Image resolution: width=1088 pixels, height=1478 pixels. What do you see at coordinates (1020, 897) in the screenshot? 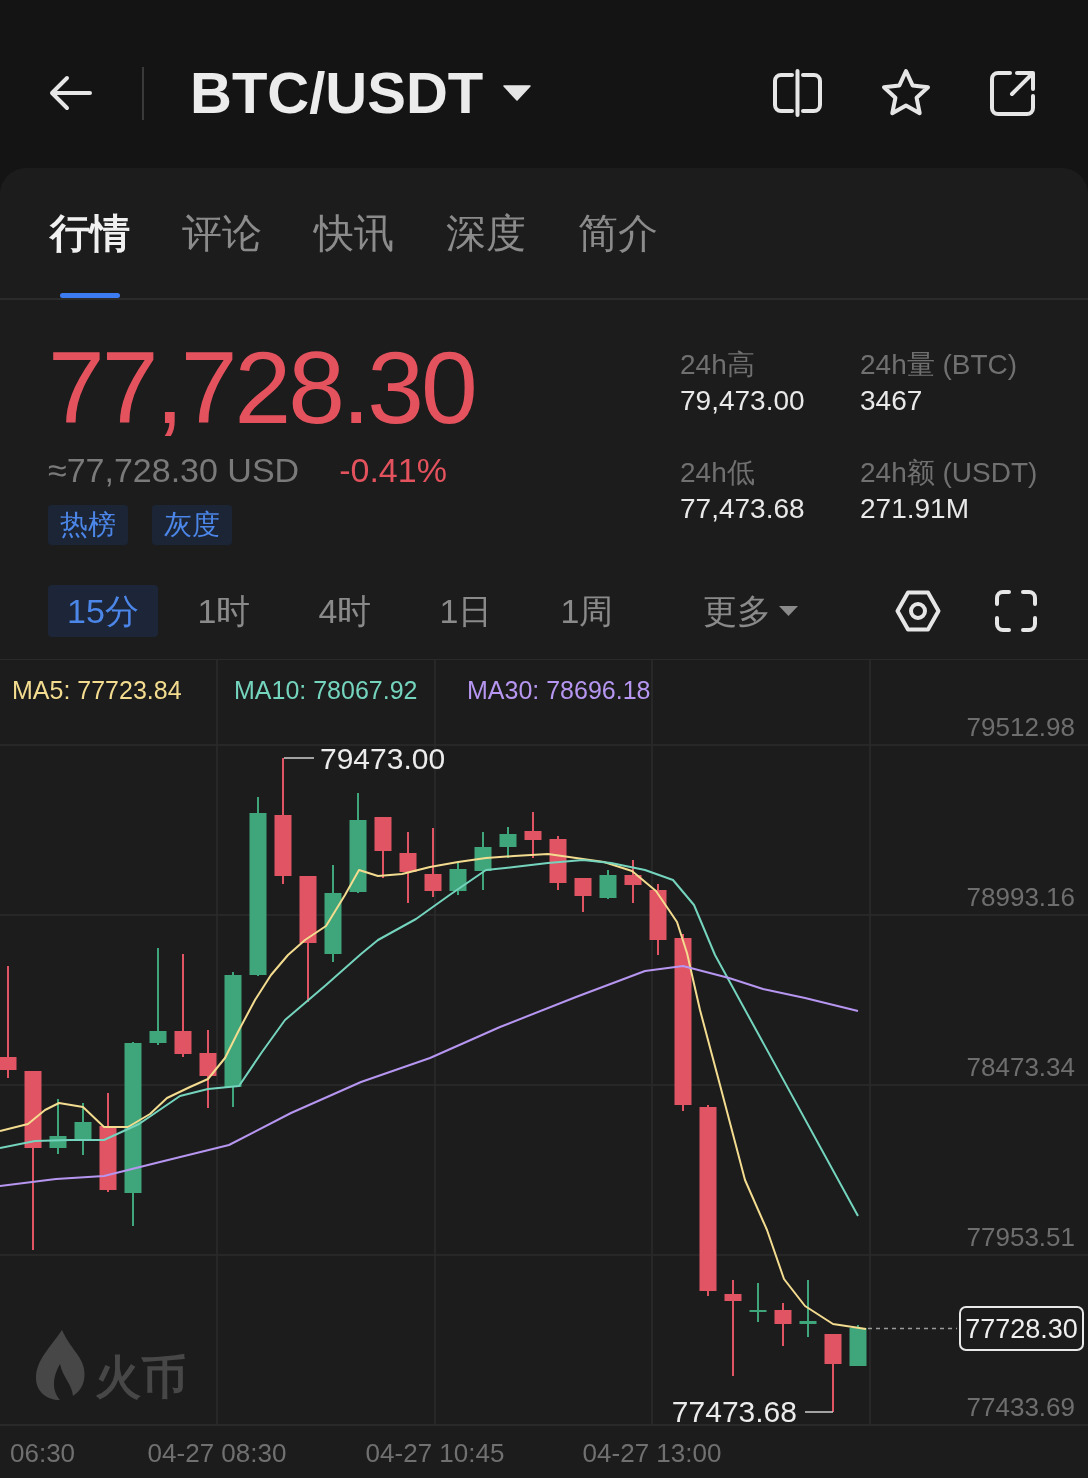
I see `price-axis-label: 78993.16` at bounding box center [1020, 897].